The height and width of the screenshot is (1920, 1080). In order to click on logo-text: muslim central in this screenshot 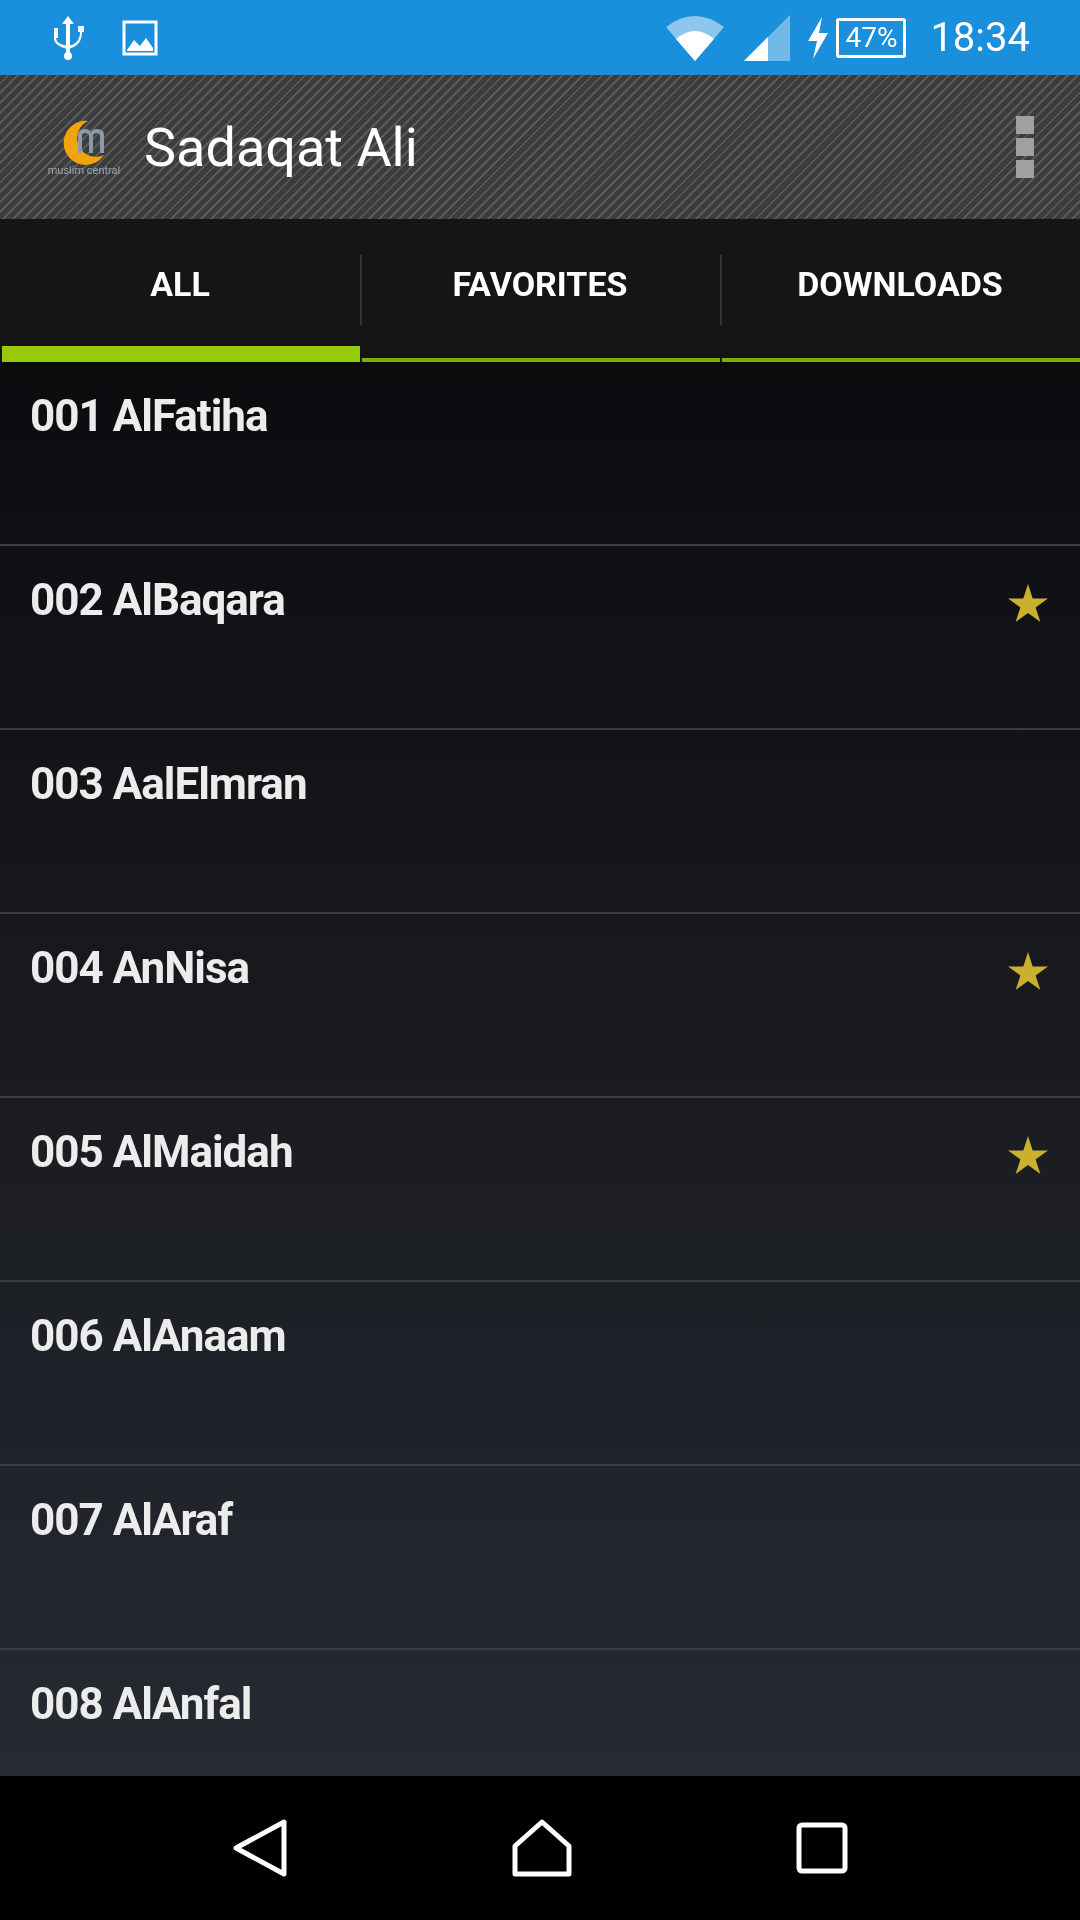, I will do `click(84, 170)`.